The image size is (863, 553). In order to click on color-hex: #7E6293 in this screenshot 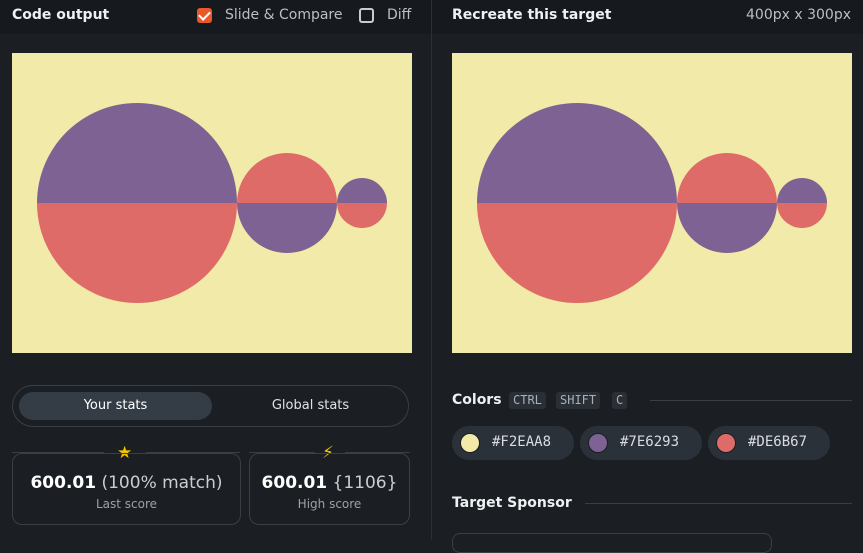, I will do `click(650, 442)`.